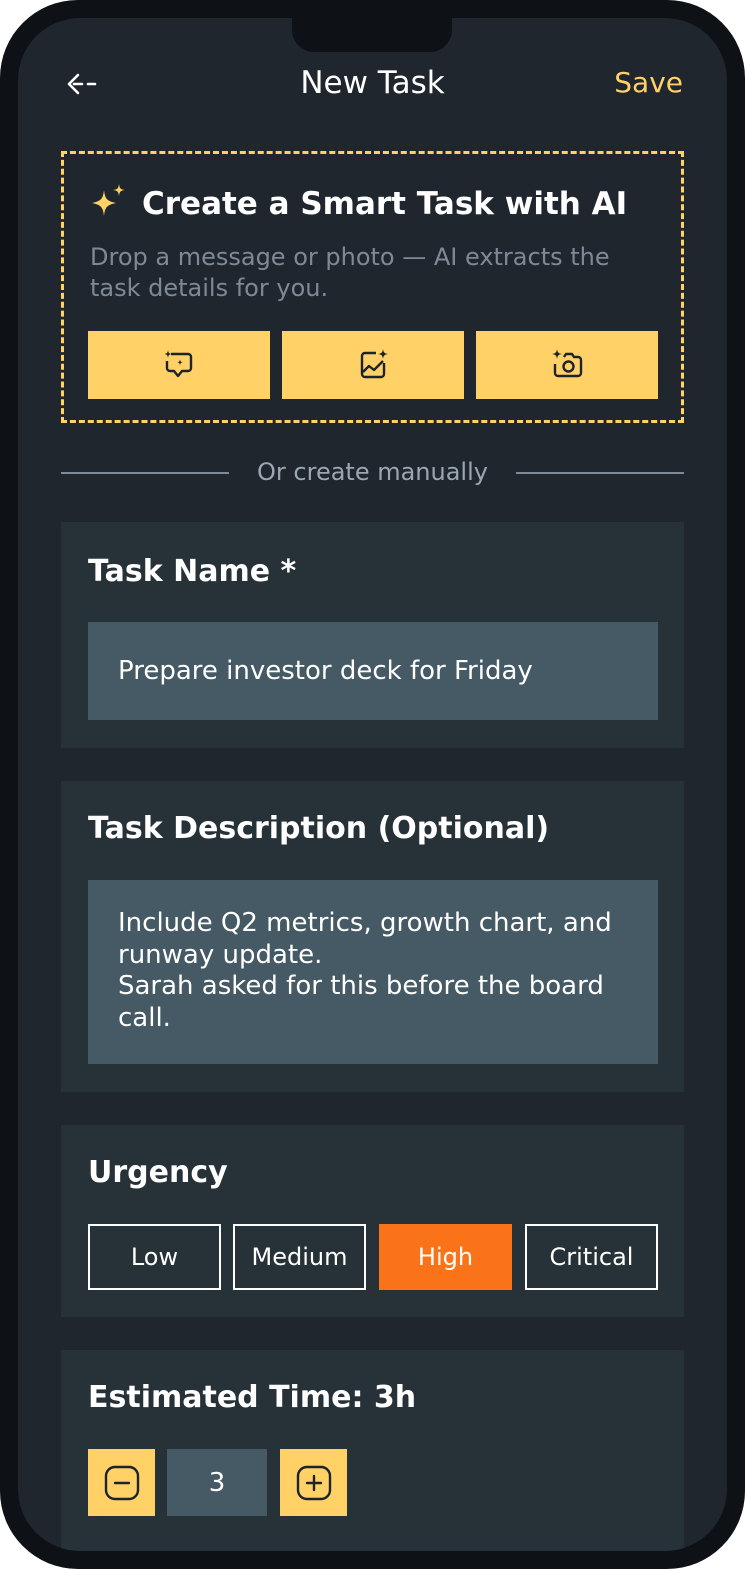  What do you see at coordinates (373, 671) in the screenshot?
I see `task-name-input: Prepare investor deck for Friday` at bounding box center [373, 671].